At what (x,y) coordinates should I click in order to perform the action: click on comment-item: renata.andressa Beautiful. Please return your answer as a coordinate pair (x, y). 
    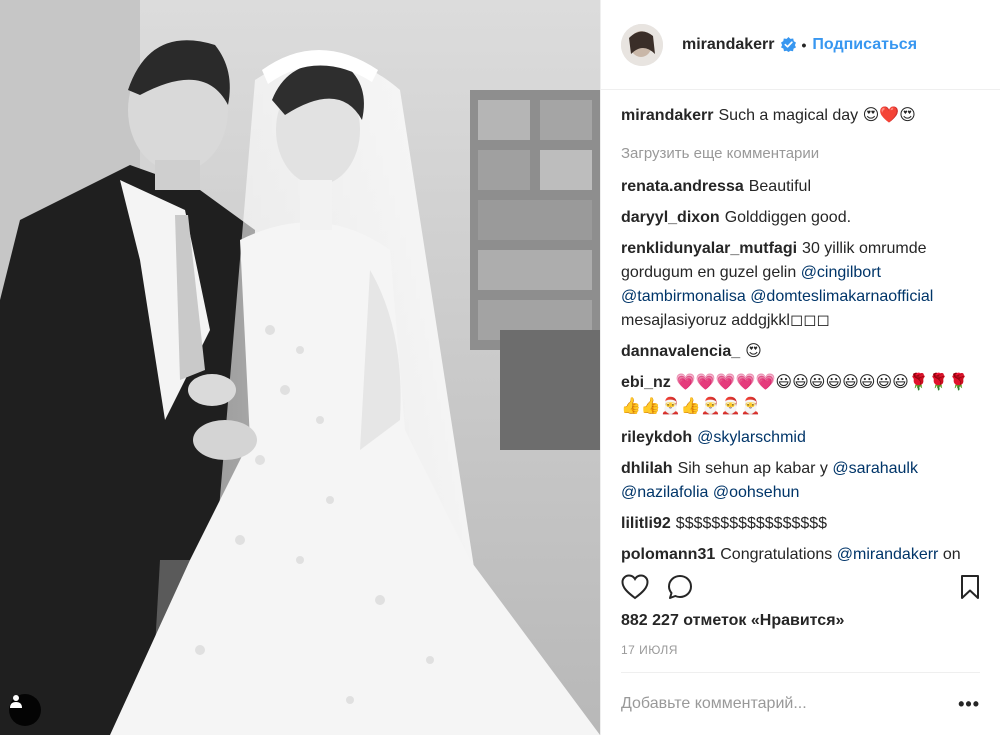
    Looking at the image, I should click on (801, 187).